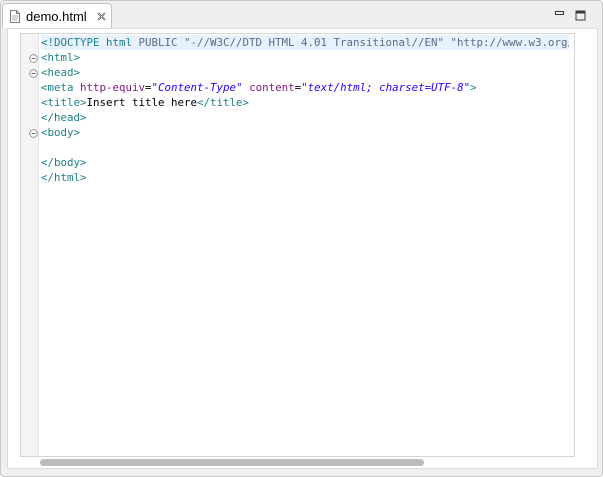 The height and width of the screenshot is (477, 603). I want to click on code-token: </html>, so click(64, 177).